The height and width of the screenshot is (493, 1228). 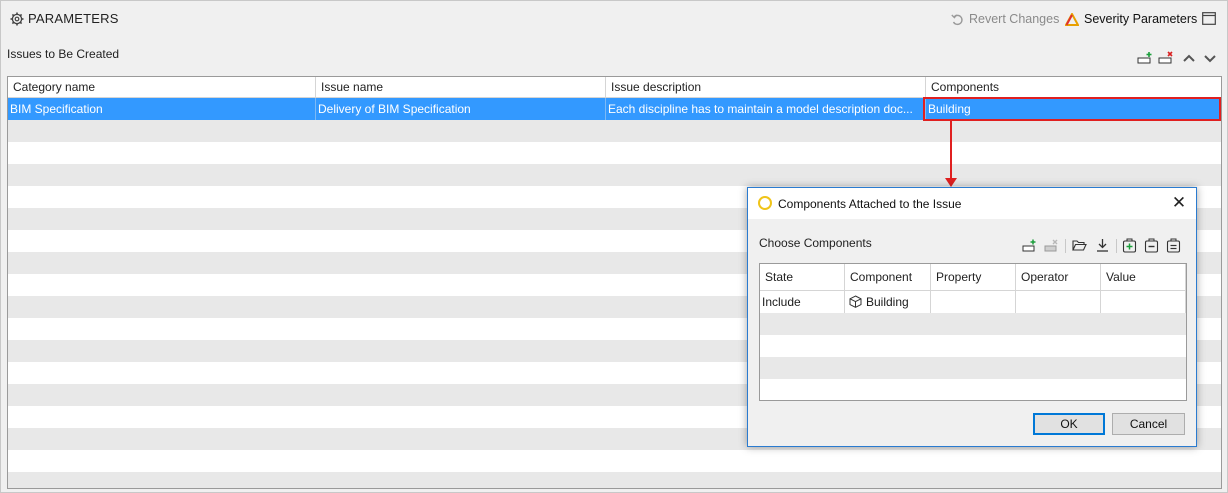 What do you see at coordinates (1151, 245) in the screenshot?
I see `remove-item-icon` at bounding box center [1151, 245].